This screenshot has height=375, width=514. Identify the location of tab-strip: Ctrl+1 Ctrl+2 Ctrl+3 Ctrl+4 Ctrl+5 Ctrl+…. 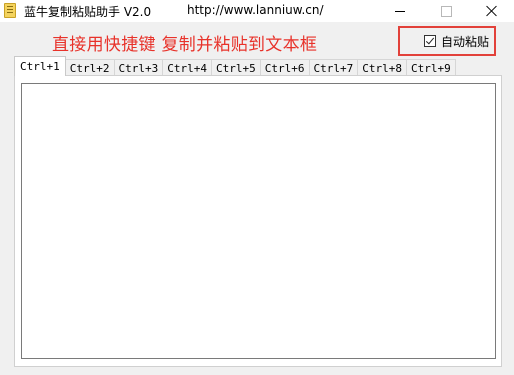
(235, 66).